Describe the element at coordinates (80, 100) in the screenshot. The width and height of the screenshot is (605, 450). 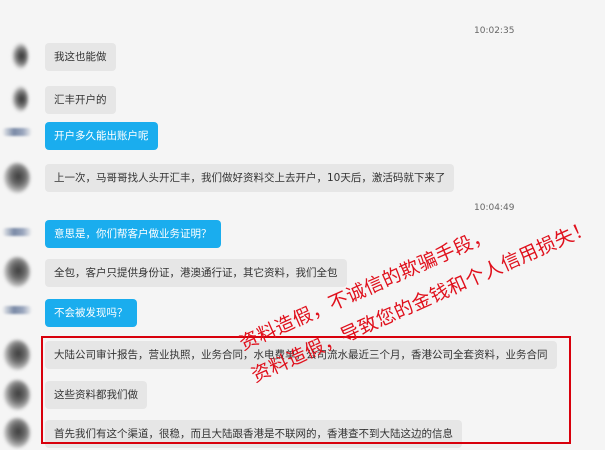
I see `message-bubble-received: 汇丰开户的` at that location.